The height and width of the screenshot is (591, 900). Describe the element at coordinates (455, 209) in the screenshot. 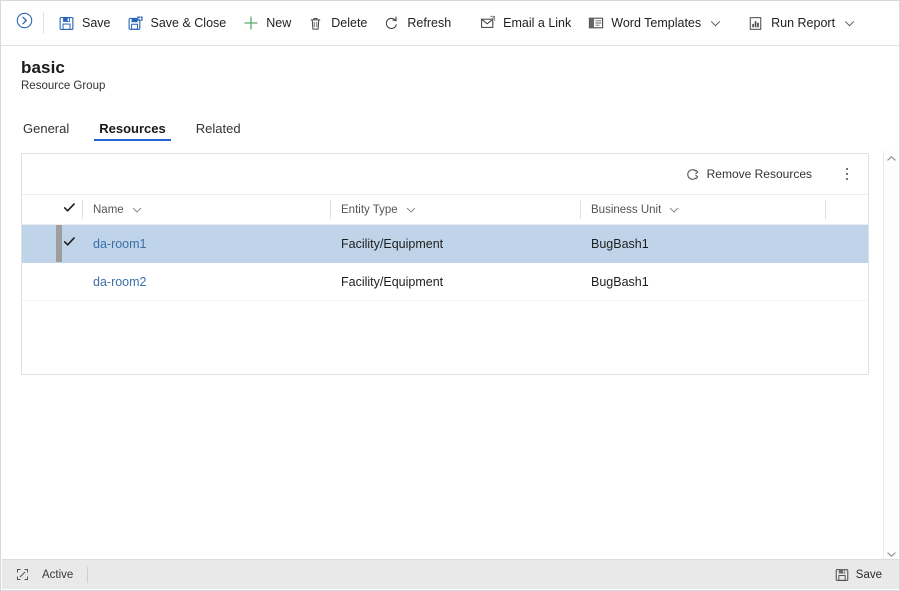

I see `column-header-entity-type: Entity Type` at that location.